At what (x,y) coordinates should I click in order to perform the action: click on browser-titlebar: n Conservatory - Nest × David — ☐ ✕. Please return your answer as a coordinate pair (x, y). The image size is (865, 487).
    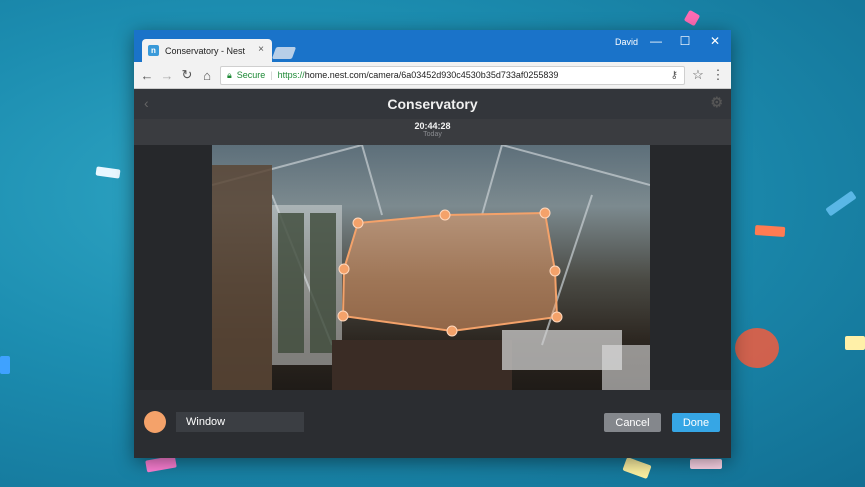
    Looking at the image, I should click on (432, 46).